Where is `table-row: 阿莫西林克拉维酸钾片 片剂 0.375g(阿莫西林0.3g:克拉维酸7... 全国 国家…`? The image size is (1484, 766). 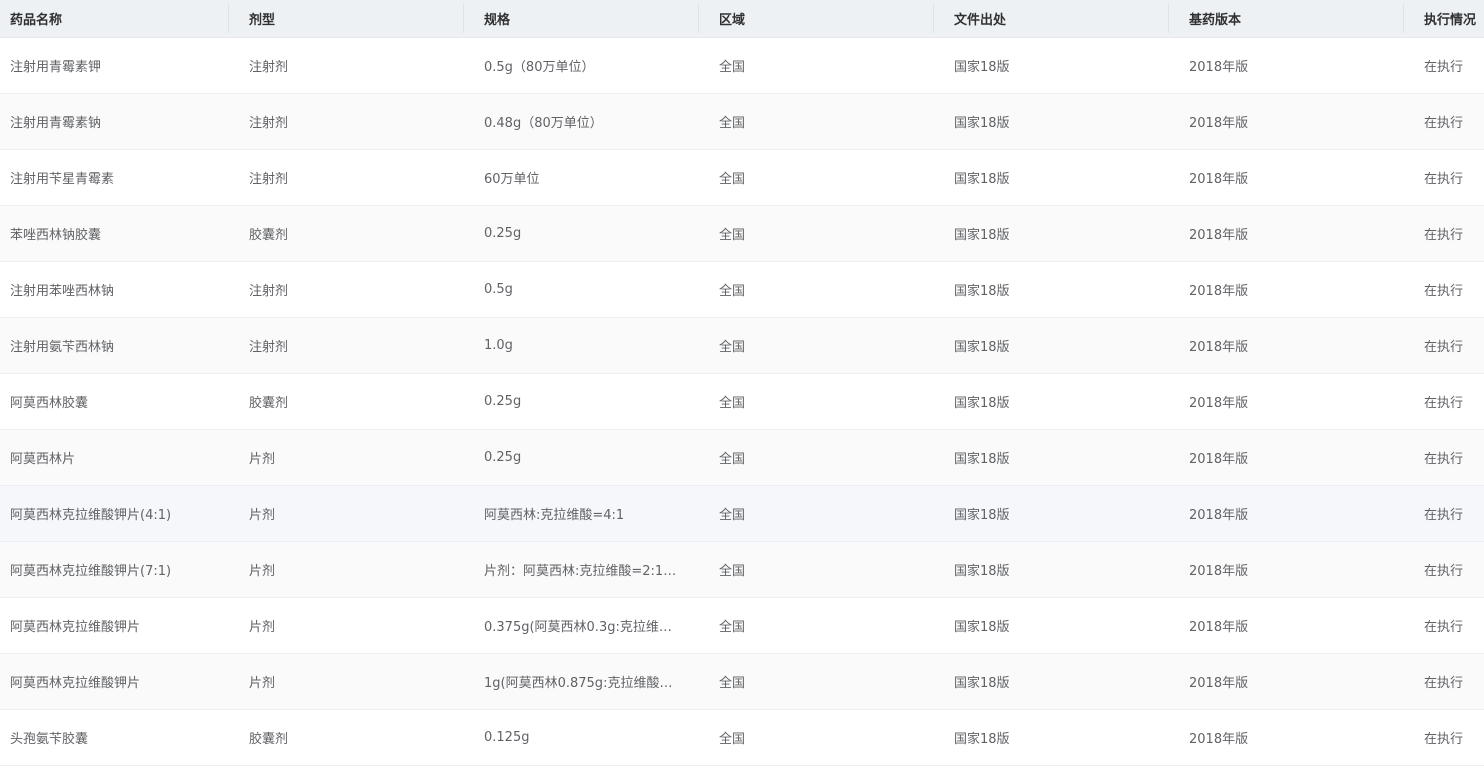
table-row: 阿莫西林克拉维酸钾片 片剂 0.375g(阿莫西林0.3g:克拉维酸7... 全国 国家… is located at coordinates (742, 625).